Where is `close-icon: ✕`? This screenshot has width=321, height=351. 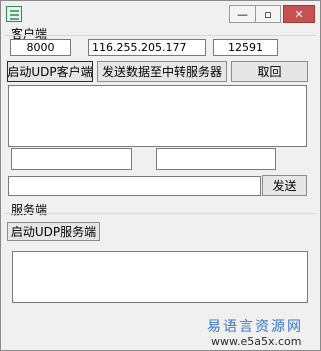
close-icon: ✕ is located at coordinates (299, 14).